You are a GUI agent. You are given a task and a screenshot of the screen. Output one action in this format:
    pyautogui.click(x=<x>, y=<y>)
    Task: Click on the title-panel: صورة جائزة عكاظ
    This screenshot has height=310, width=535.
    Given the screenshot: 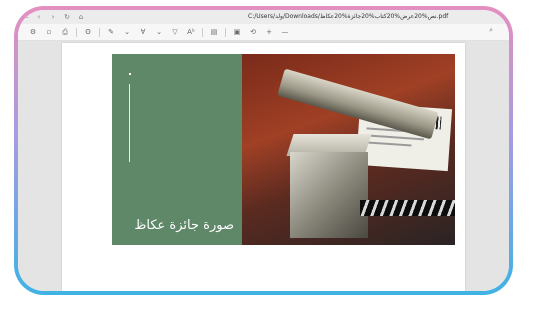 What is the action you would take?
    pyautogui.click(x=177, y=149)
    